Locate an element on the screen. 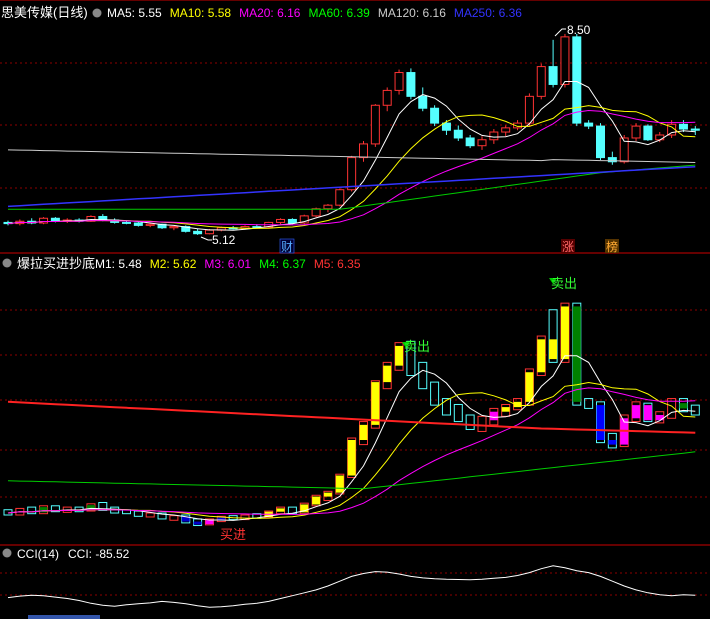  cai-badge: 财 is located at coordinates (287, 246).